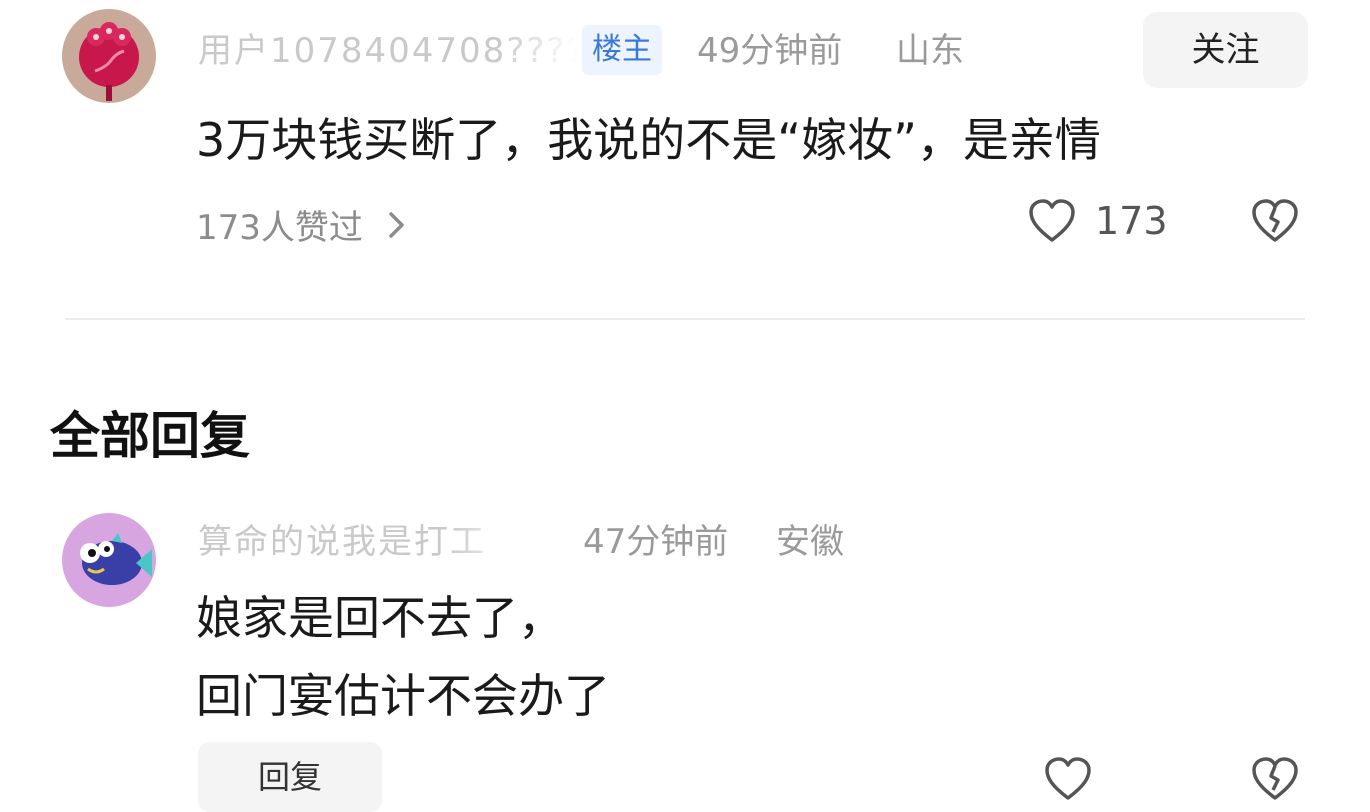  What do you see at coordinates (279, 228) in the screenshot?
I see `likers-text: 173人赞过` at bounding box center [279, 228].